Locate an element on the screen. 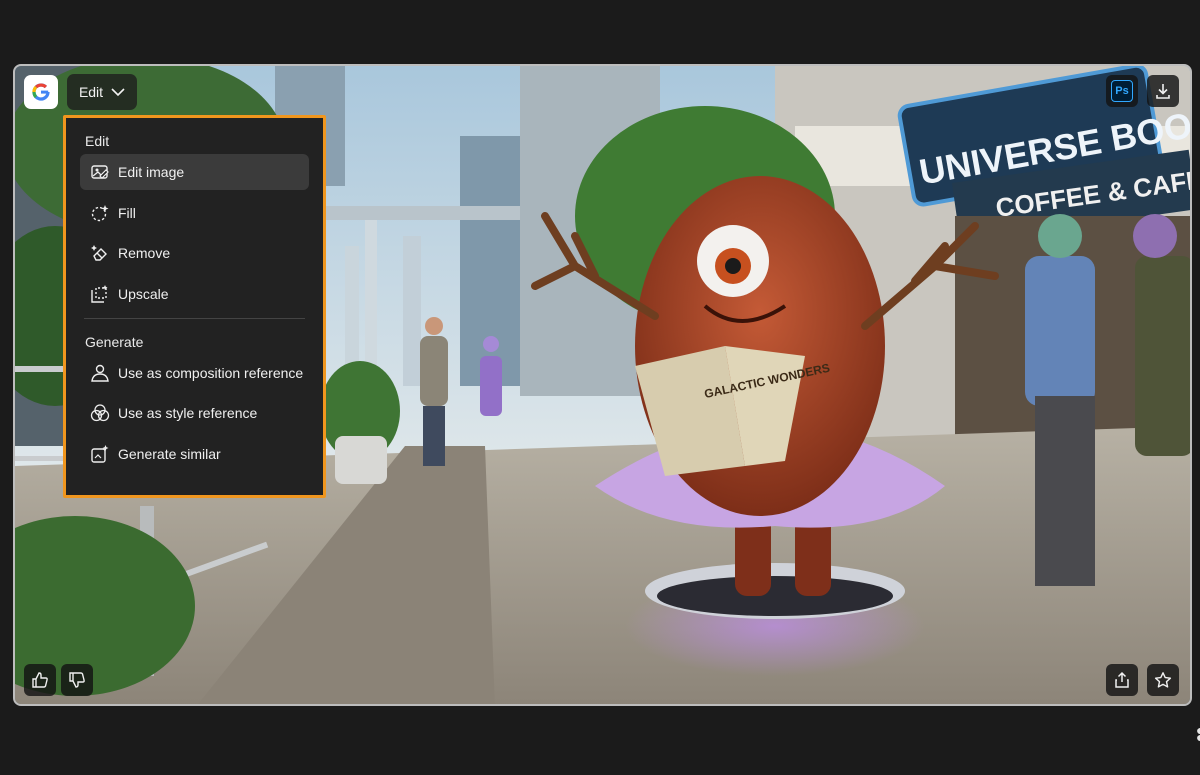  download-icon is located at coordinates (1163, 91).